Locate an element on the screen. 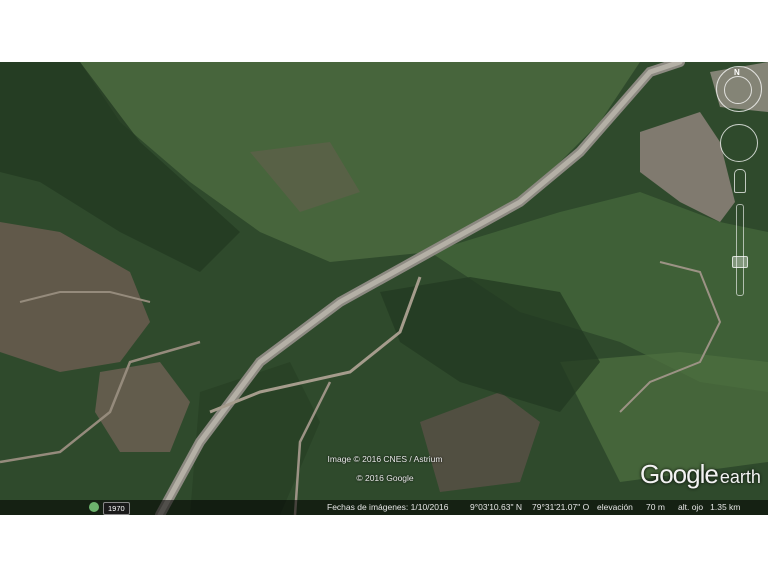 The width and height of the screenshot is (768, 576). historical-imagery-icon is located at coordinates (94, 507).